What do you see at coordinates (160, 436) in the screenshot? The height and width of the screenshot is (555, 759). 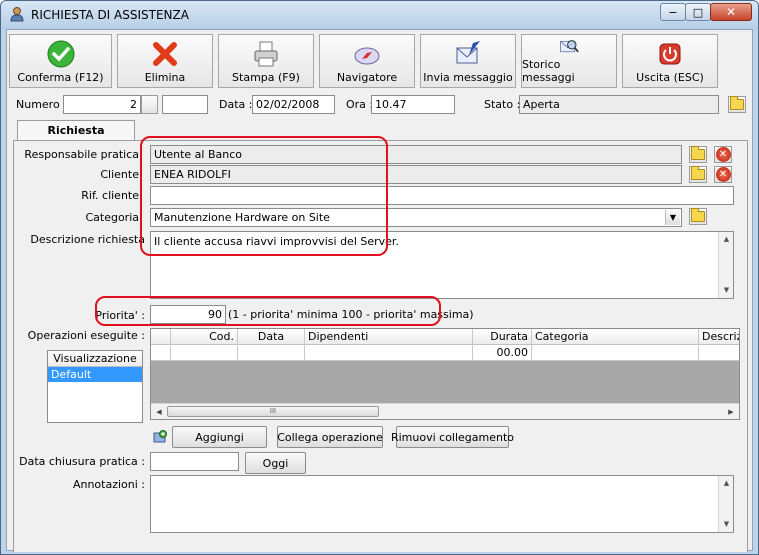 I see `add-operation-icon` at bounding box center [160, 436].